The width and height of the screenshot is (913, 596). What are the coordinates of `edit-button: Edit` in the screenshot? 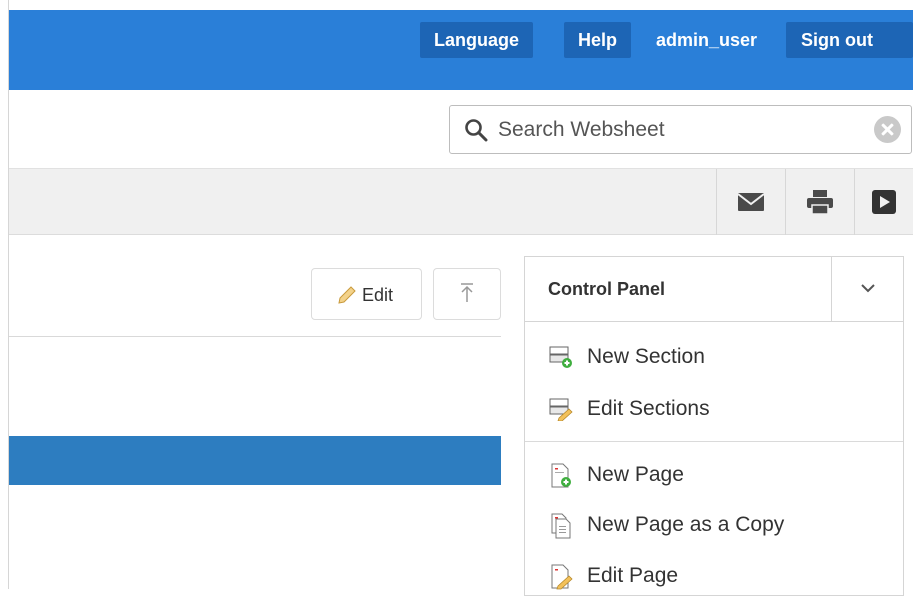 It's located at (366, 294).